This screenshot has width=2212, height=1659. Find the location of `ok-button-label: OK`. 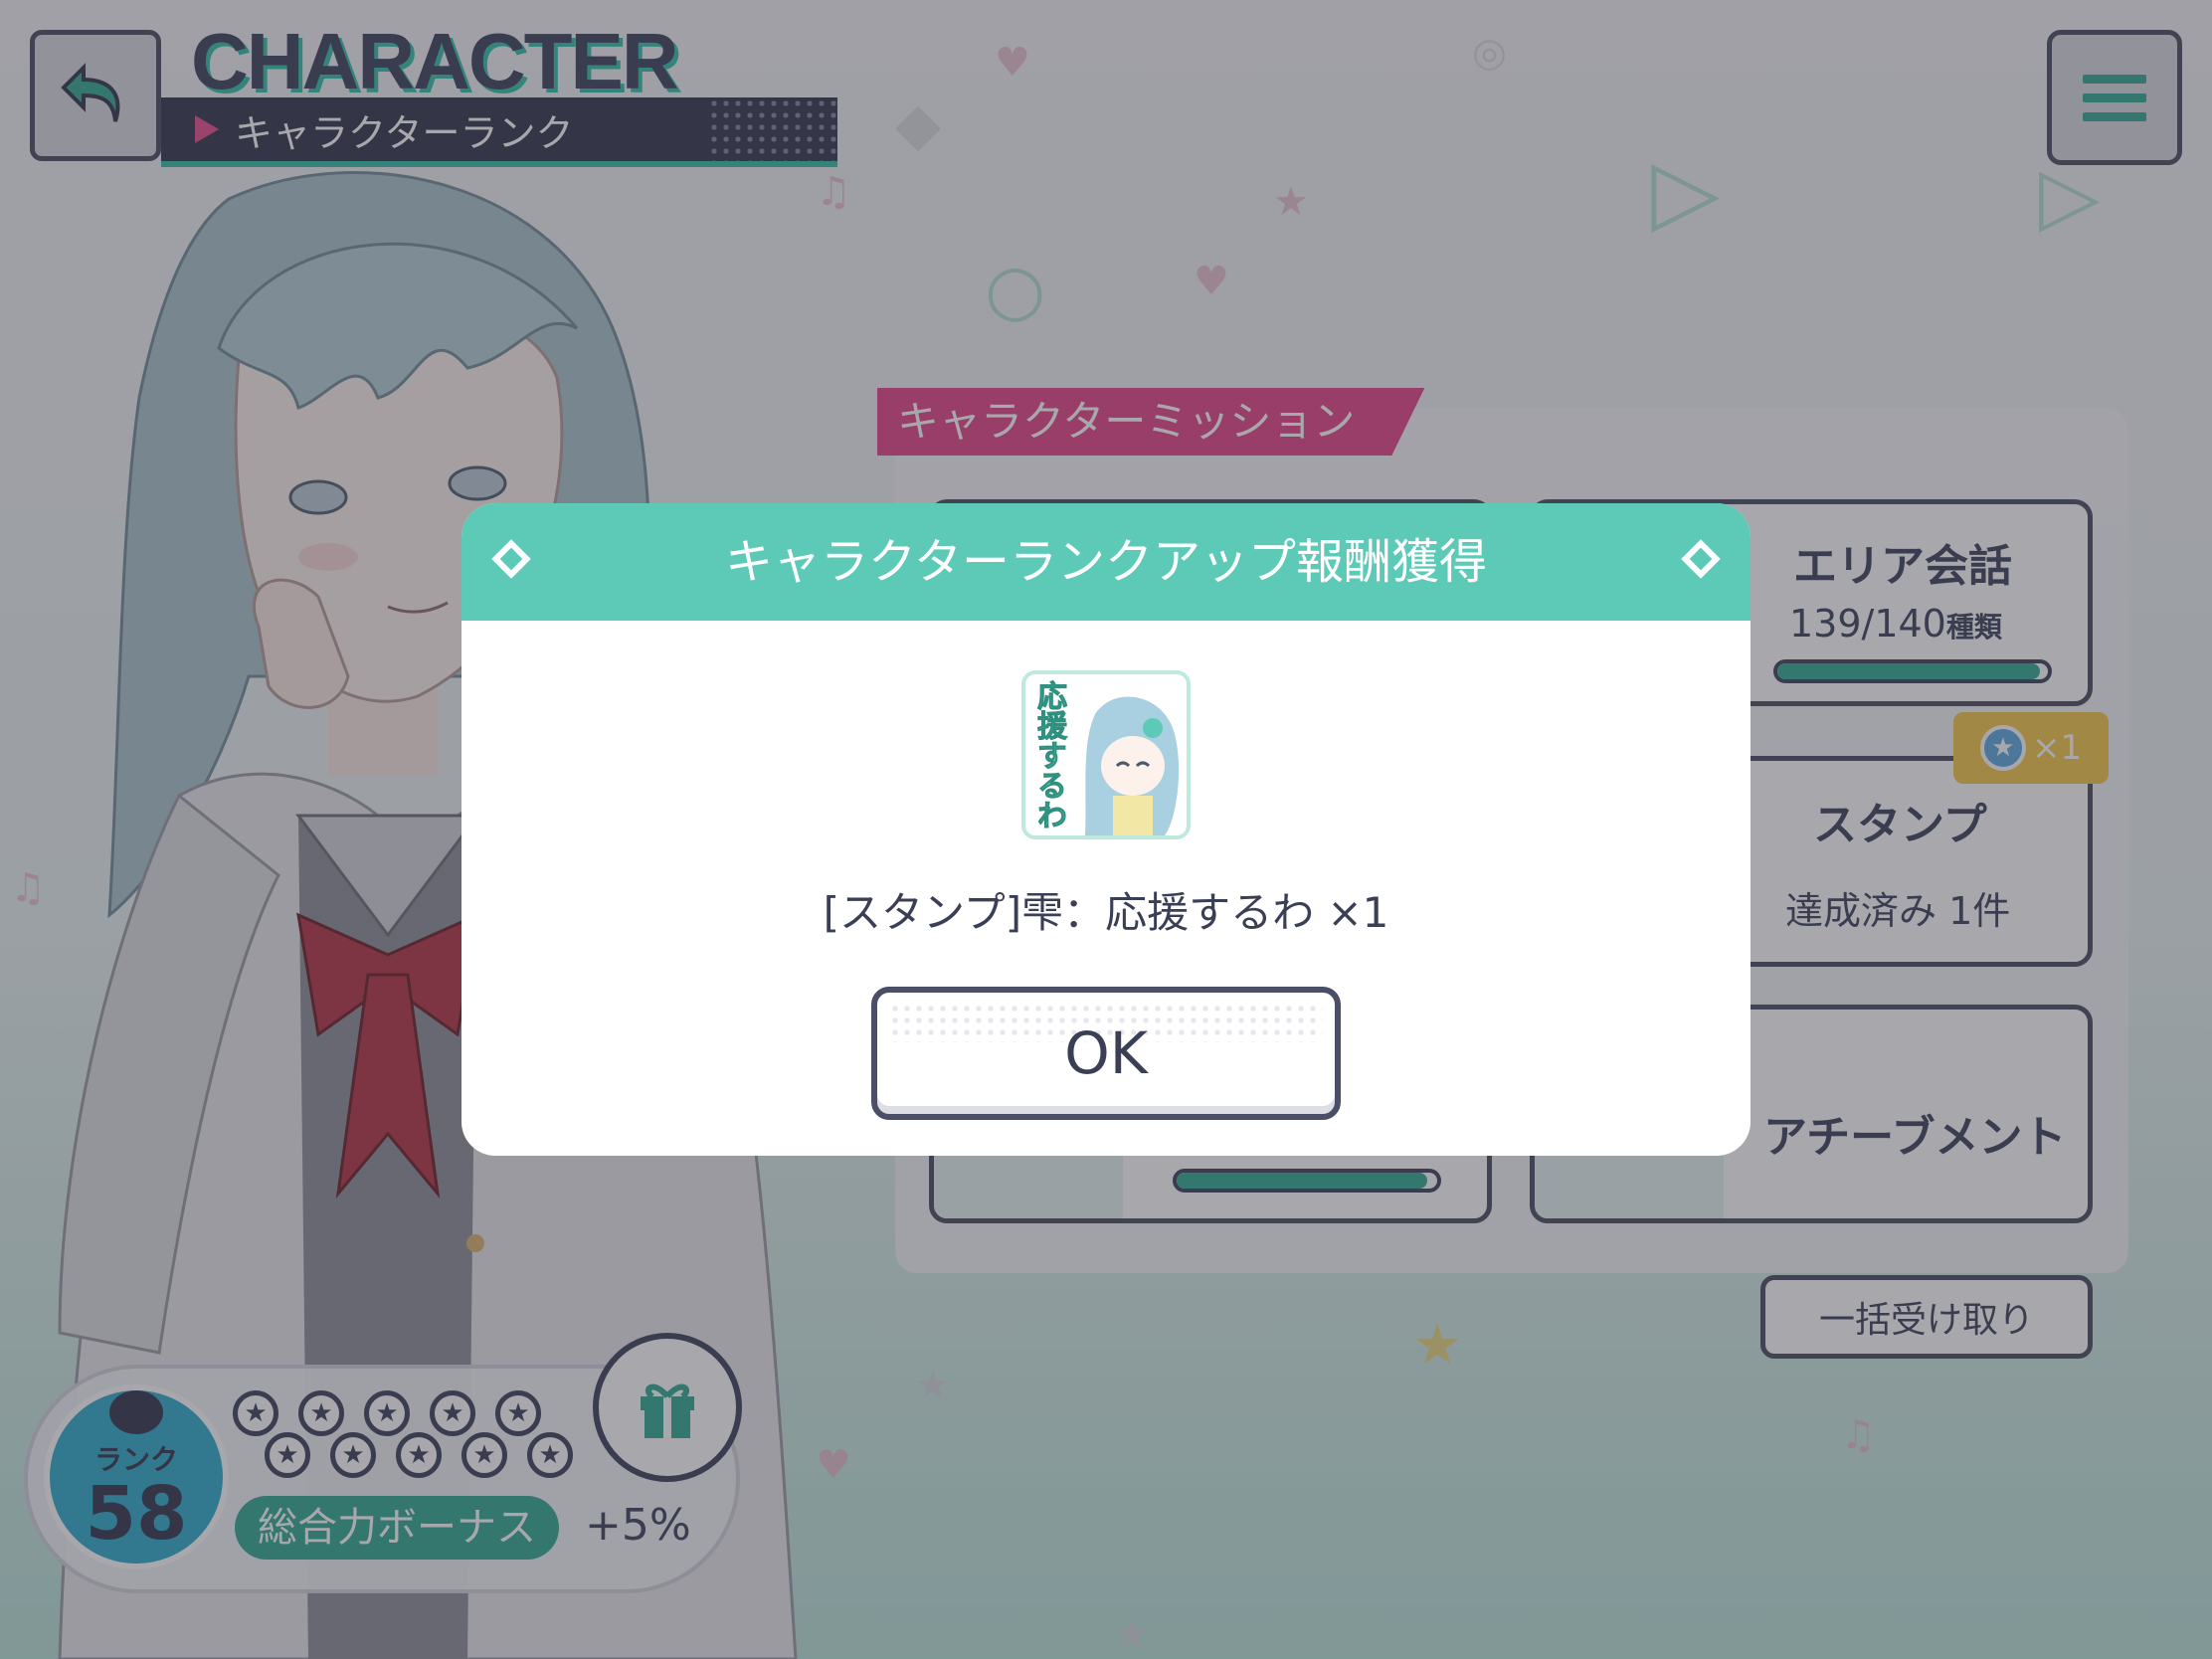

ok-button-label: OK is located at coordinates (1106, 1053).